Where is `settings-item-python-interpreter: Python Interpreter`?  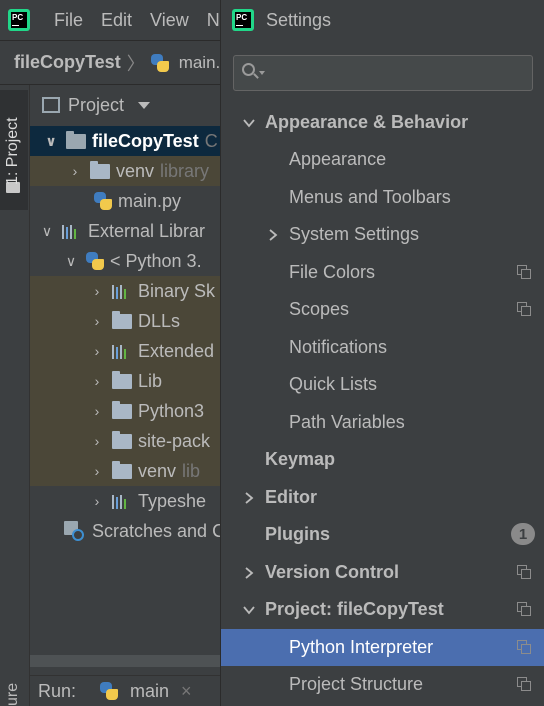
settings-item-python-interpreter: Python Interpreter is located at coordinates (382, 647).